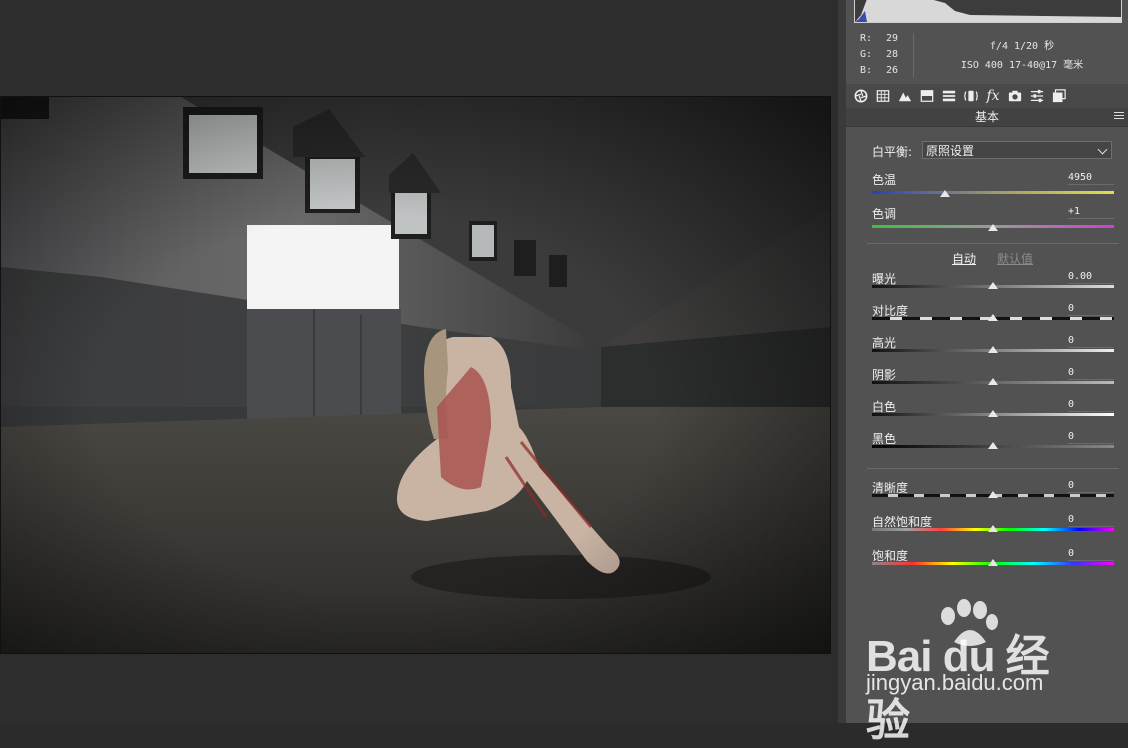 Image resolution: width=1128 pixels, height=748 pixels. I want to click on exposure-value: 0.00, so click(1091, 277).